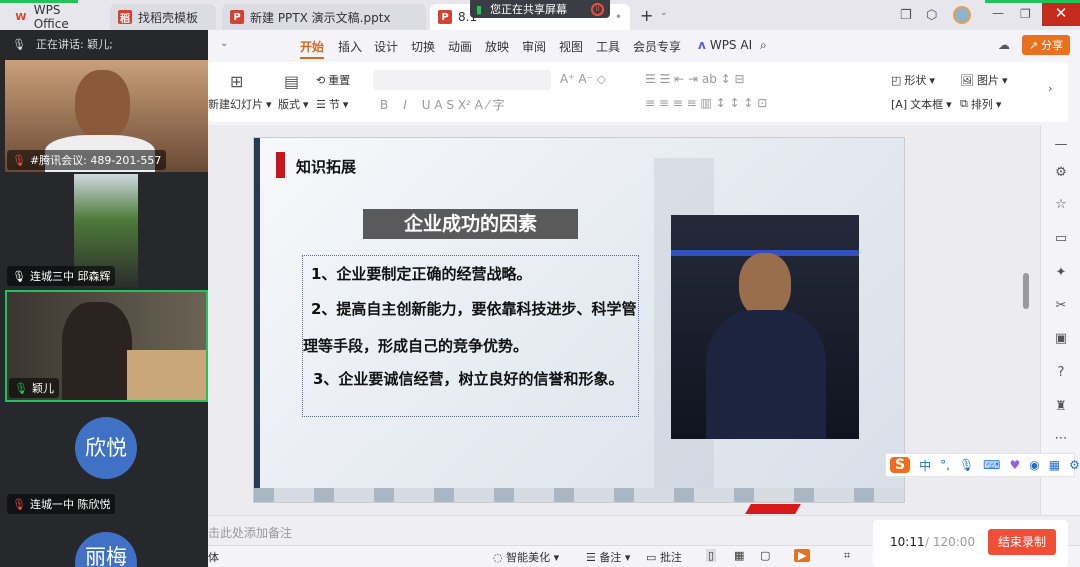 The image size is (1080, 567). Describe the element at coordinates (312, 48) in the screenshot. I see `menu-home: 开始` at that location.